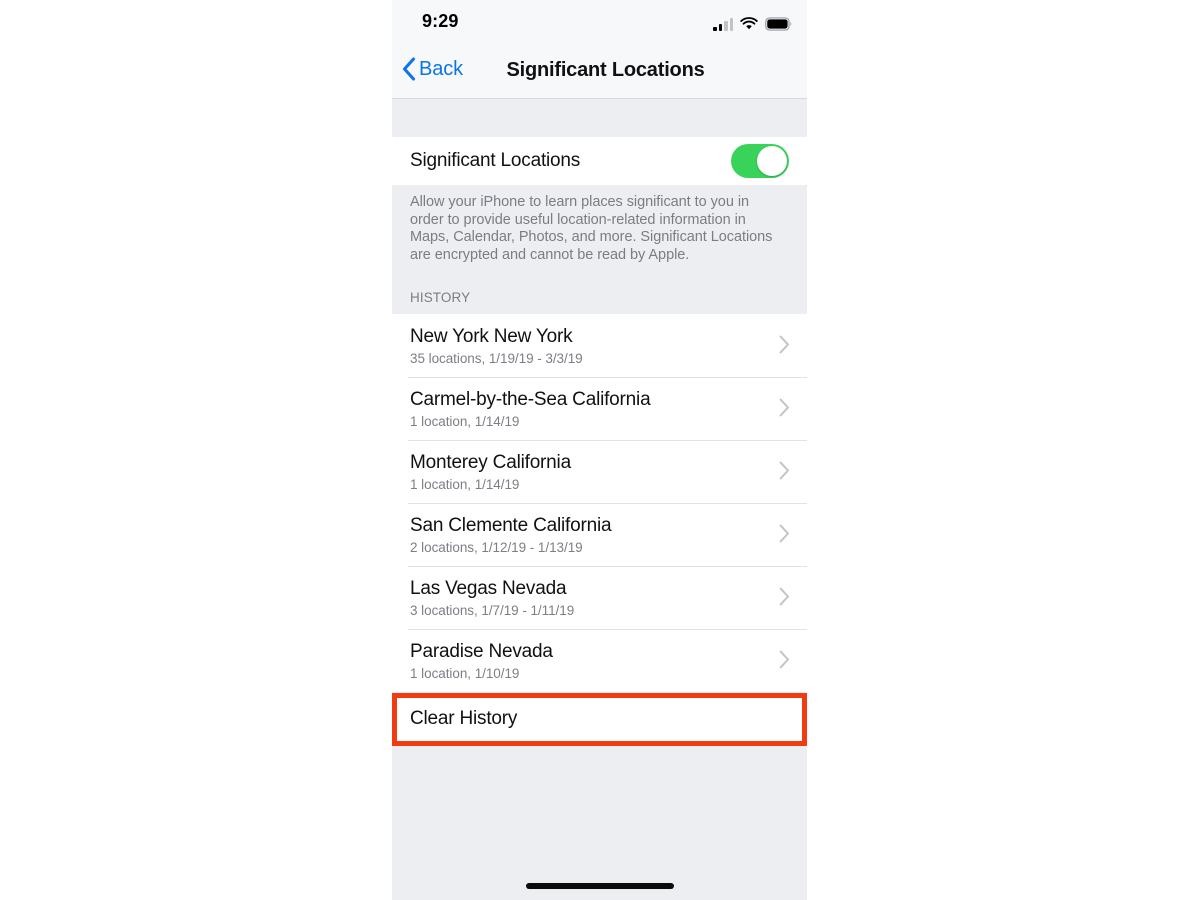 Image resolution: width=1200 pixels, height=900 pixels. Describe the element at coordinates (605, 70) in the screenshot. I see `page-title: Significant Locations` at that location.